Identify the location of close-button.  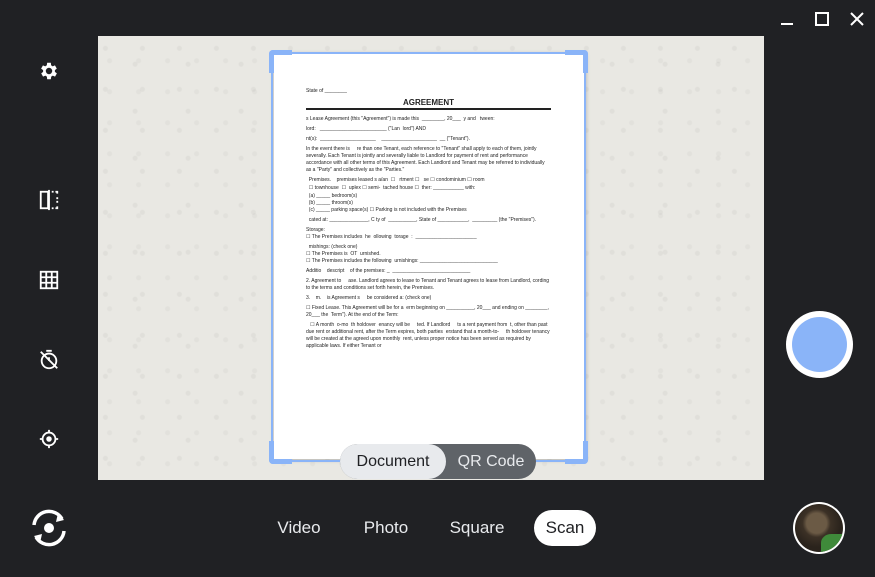
(857, 19).